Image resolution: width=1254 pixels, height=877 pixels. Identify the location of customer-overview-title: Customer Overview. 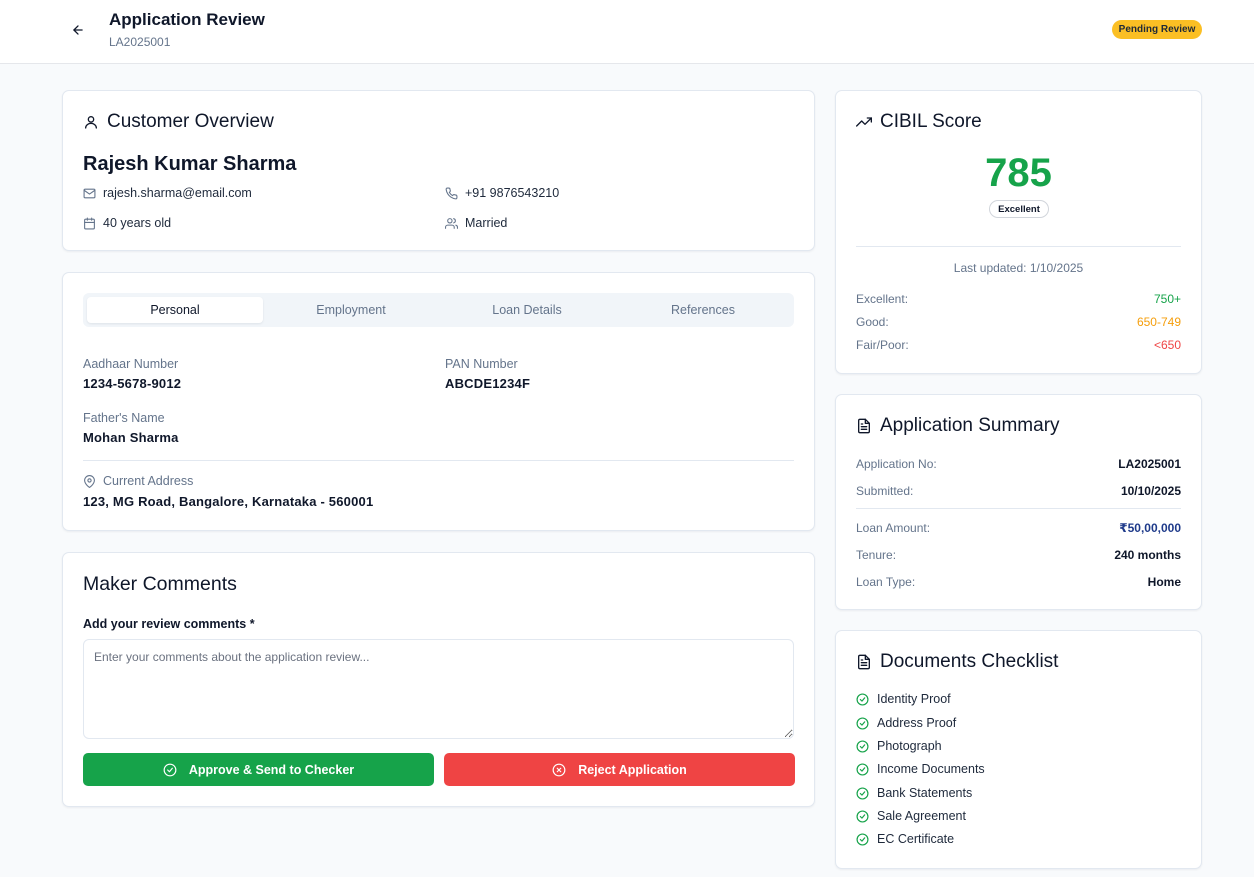
(178, 122).